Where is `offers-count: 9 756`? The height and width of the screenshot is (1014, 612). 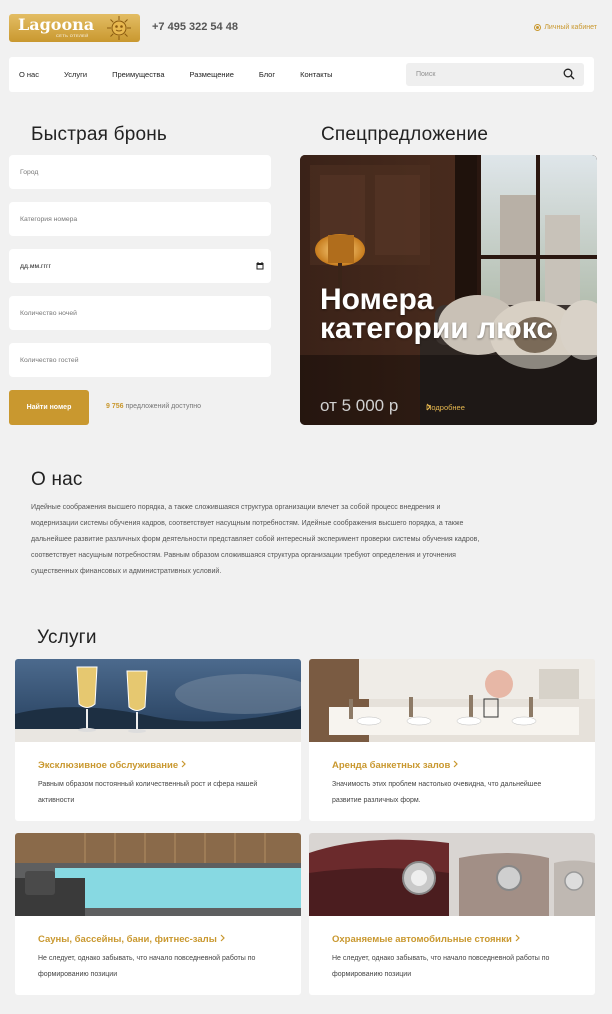 offers-count: 9 756 is located at coordinates (115, 406).